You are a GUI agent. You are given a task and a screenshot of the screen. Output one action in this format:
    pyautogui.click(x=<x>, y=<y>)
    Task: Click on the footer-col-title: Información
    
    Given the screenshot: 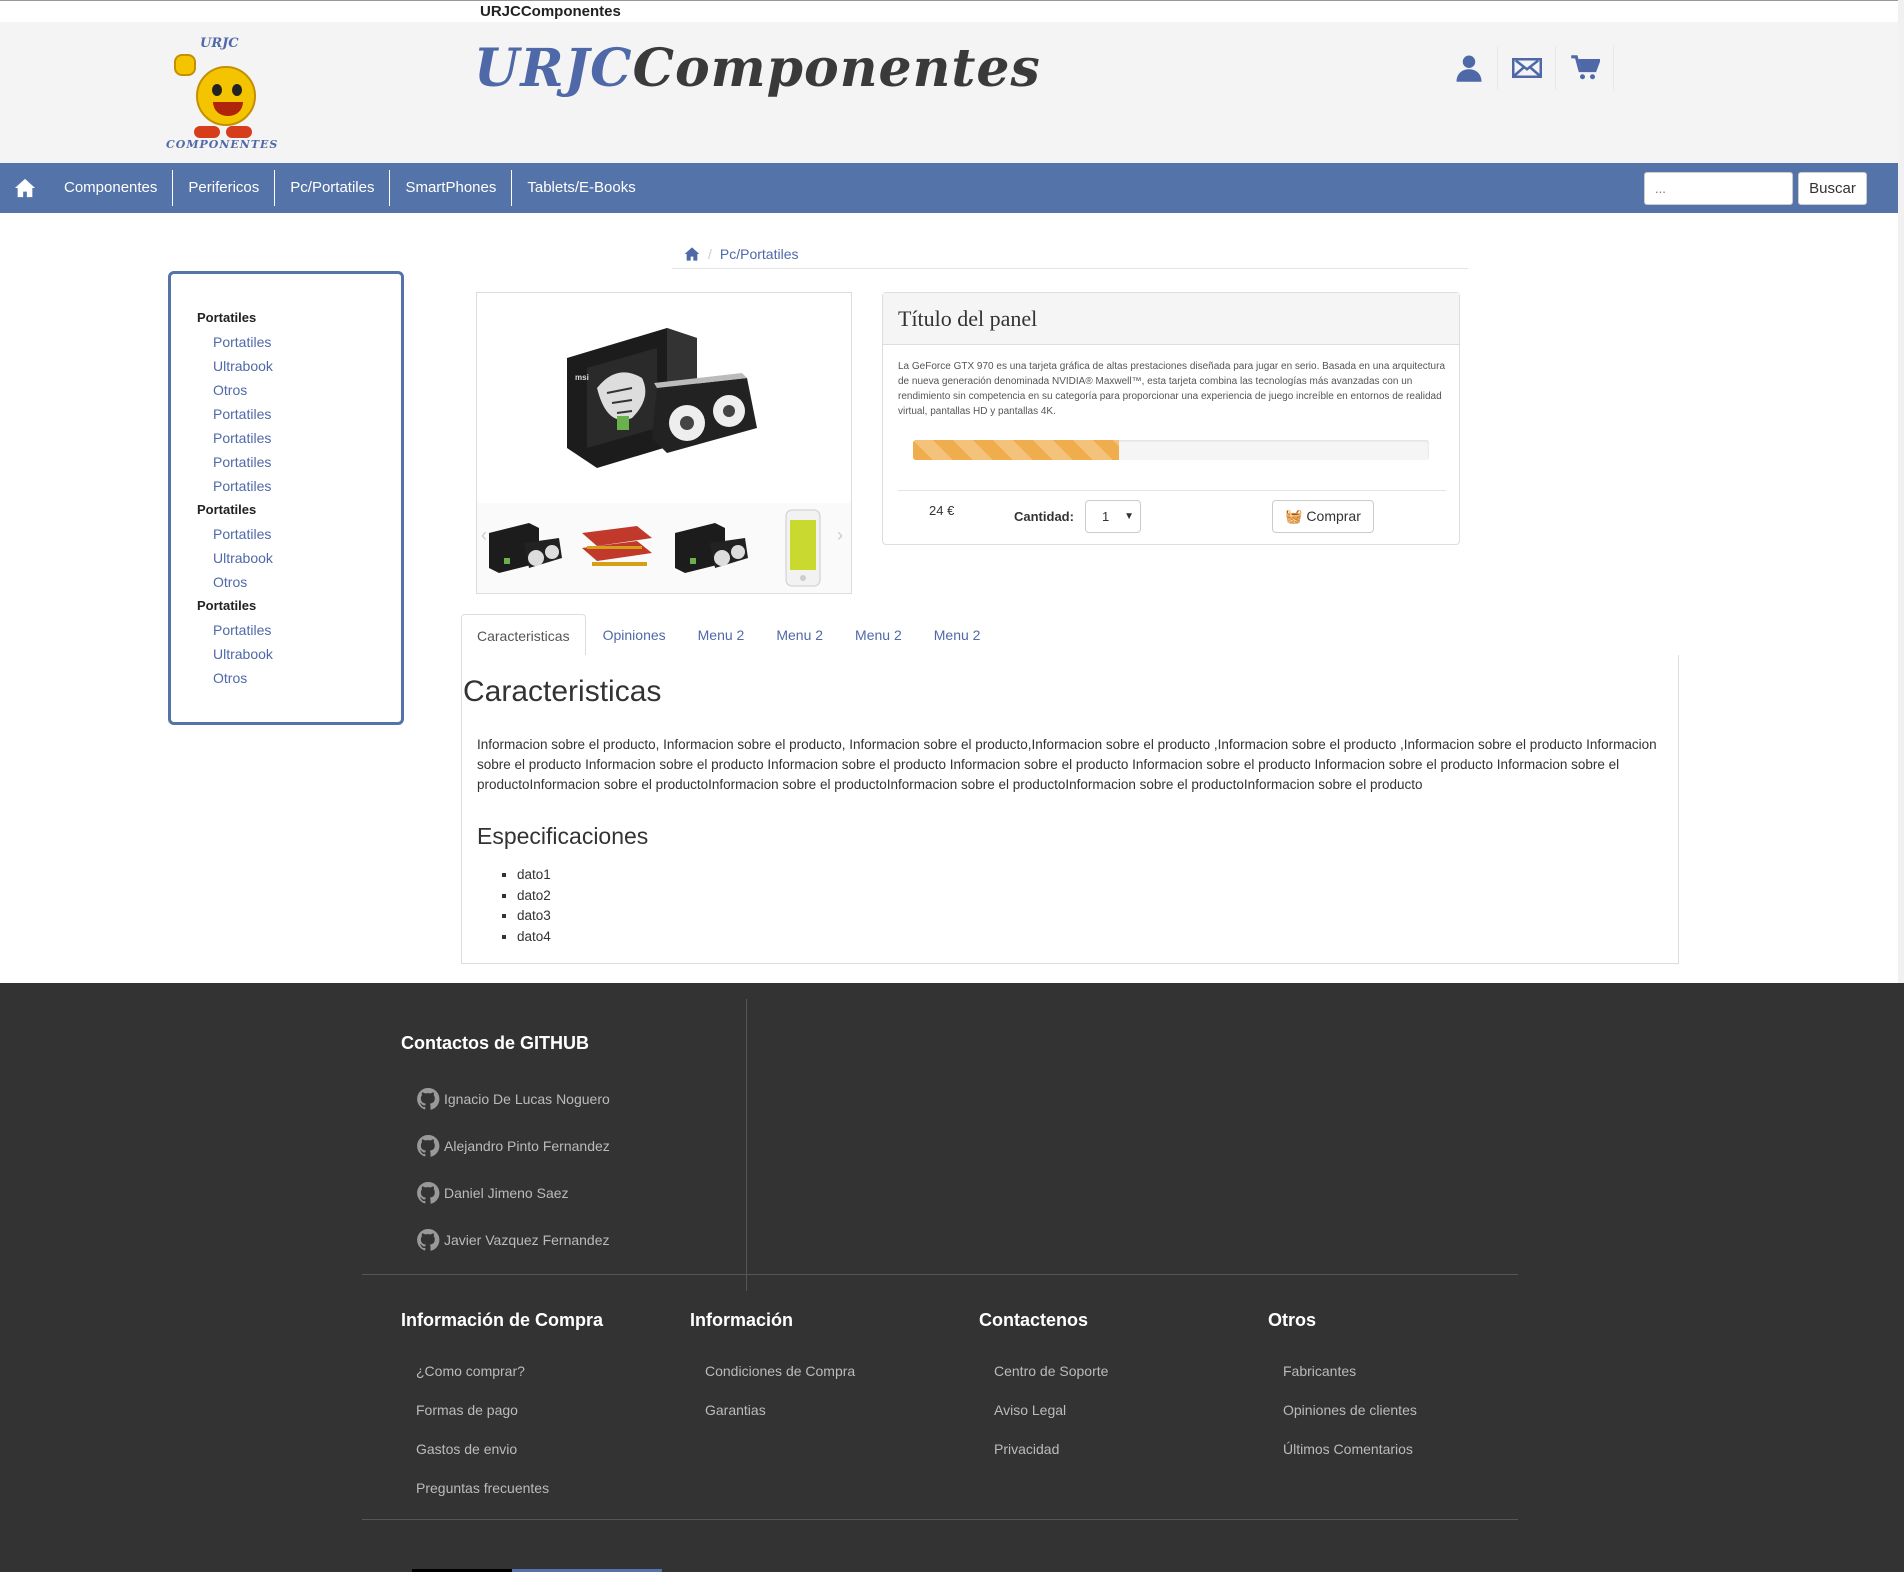 What is the action you would take?
    pyautogui.click(x=742, y=1320)
    